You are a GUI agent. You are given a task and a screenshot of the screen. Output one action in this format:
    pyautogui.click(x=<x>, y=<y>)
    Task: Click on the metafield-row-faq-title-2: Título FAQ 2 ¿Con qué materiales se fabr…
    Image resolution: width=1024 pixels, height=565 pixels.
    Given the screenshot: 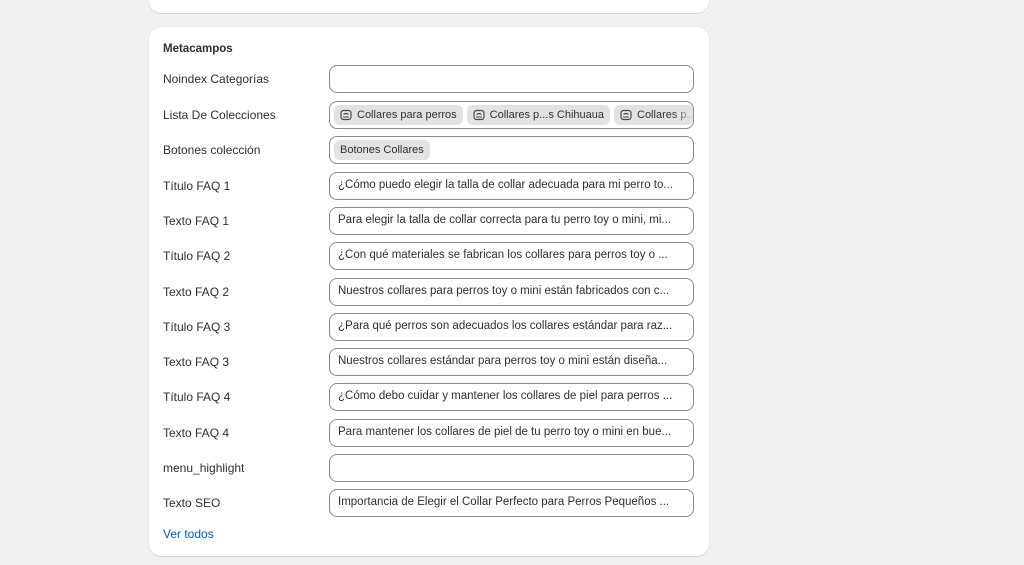 What is the action you would take?
    pyautogui.click(x=429, y=256)
    